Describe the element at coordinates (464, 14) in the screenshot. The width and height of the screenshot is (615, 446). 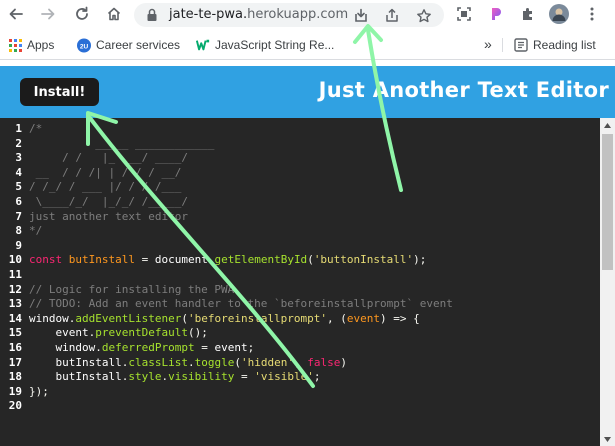
I see `screen-capture-icon` at that location.